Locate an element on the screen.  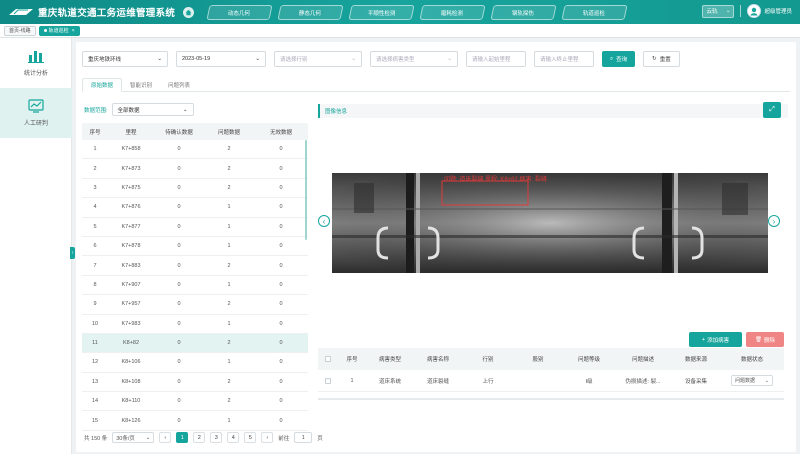
table-cell: 15 is located at coordinates (95, 420).